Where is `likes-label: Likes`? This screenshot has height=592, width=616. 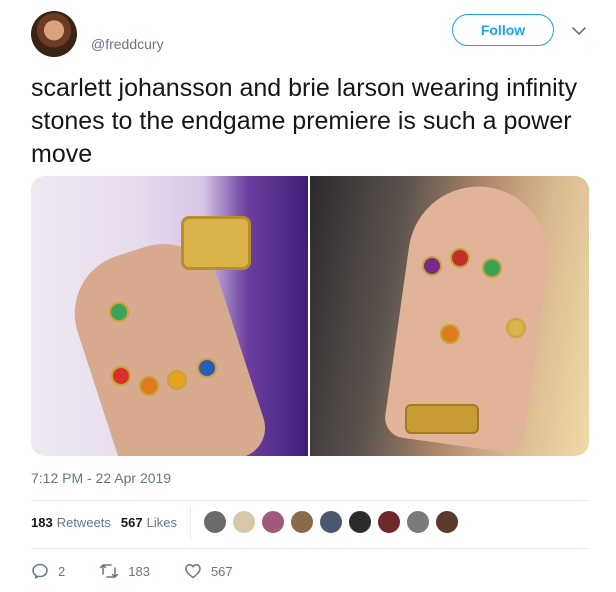
likes-label: Likes is located at coordinates (161, 522).